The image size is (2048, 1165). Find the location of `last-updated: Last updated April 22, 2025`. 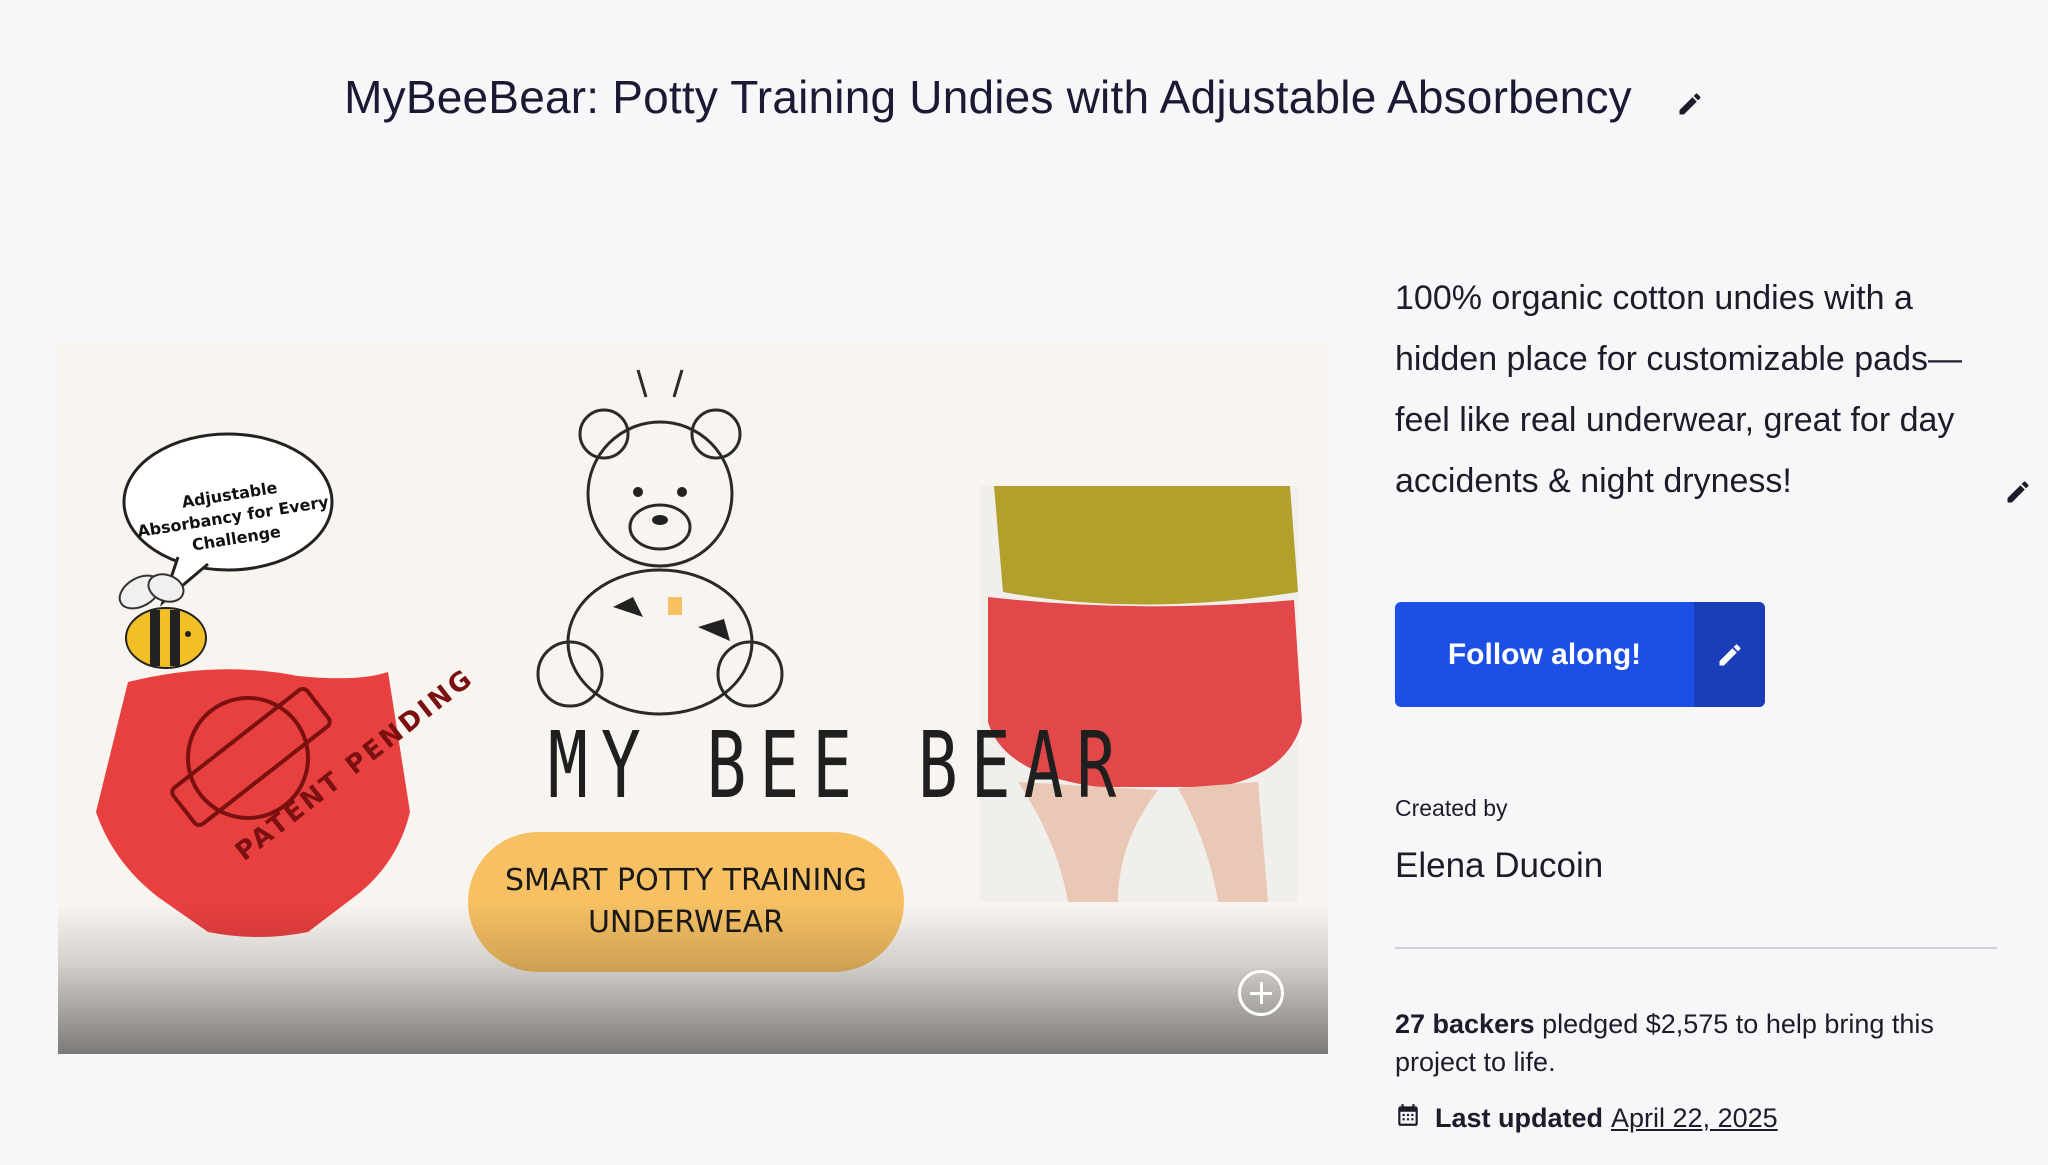

last-updated: Last updated April 22, 2025 is located at coordinates (1586, 1118).